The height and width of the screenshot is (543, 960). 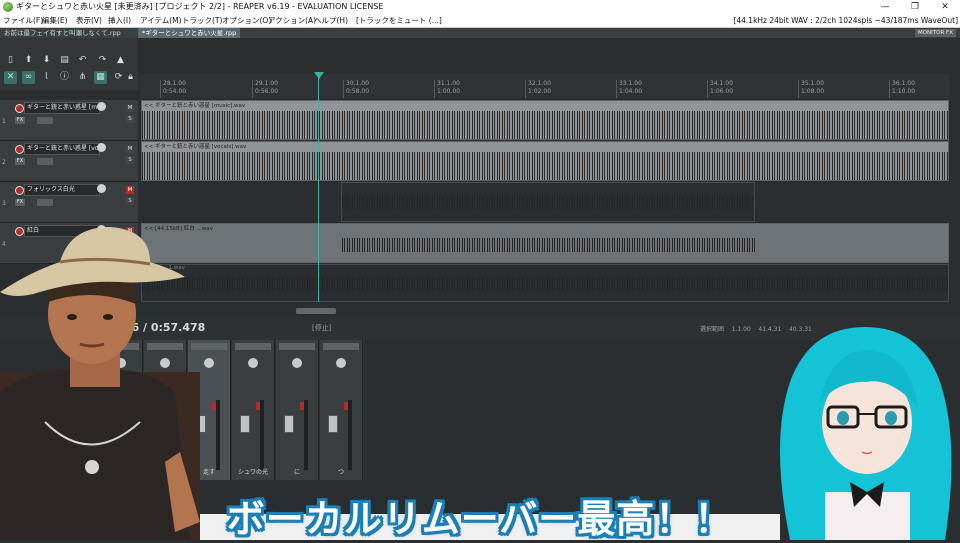 What do you see at coordinates (46, 77) in the screenshot?
I see `crossfade-icon: ⌇` at bounding box center [46, 77].